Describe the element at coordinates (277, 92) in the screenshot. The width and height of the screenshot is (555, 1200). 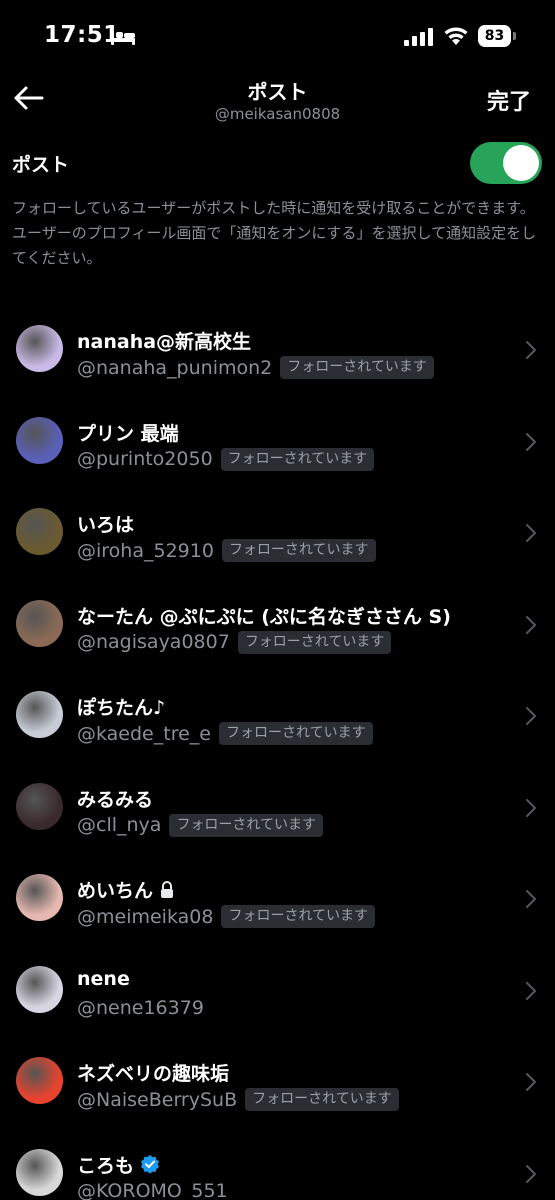
I see `page-title: ポスト` at that location.